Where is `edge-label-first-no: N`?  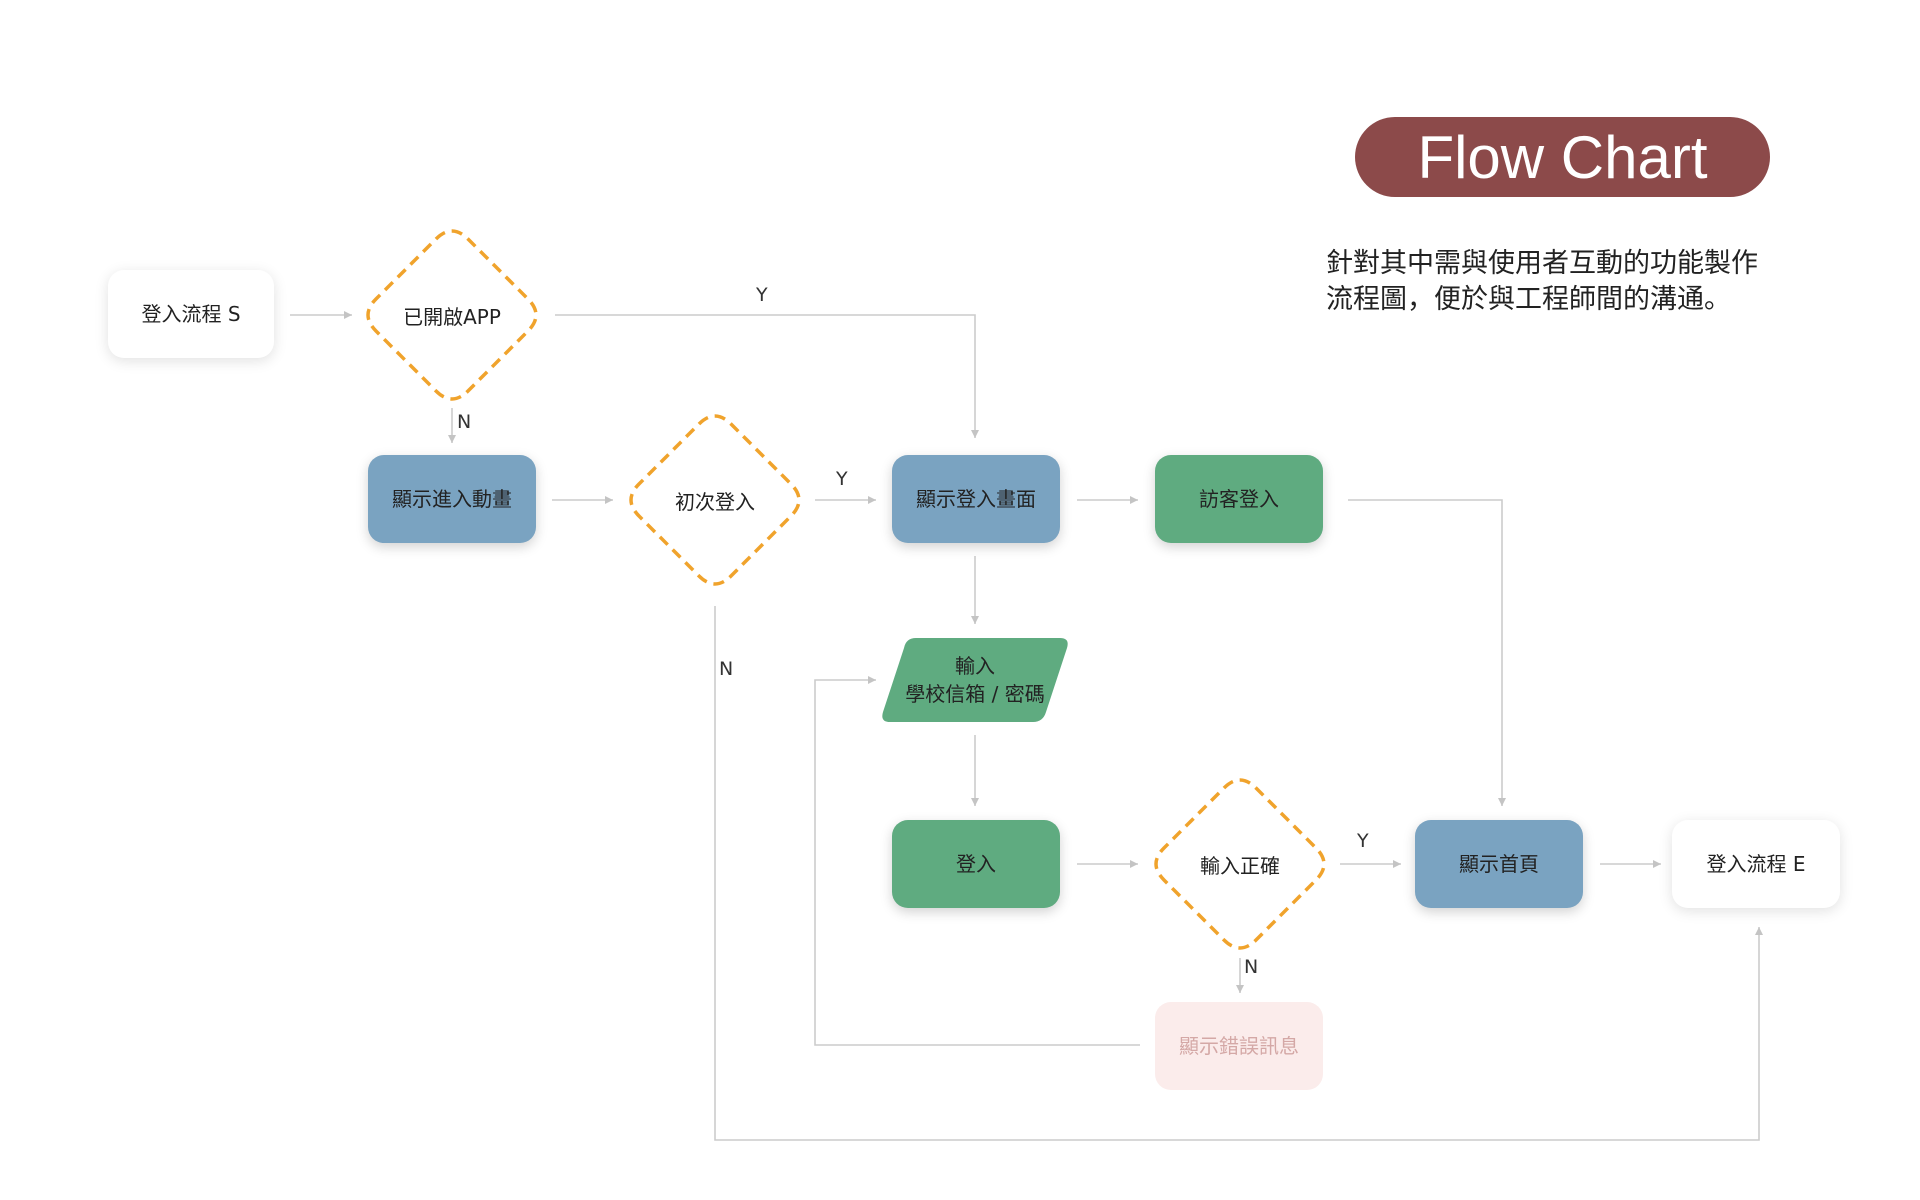
edge-label-first-no: N is located at coordinates (726, 669).